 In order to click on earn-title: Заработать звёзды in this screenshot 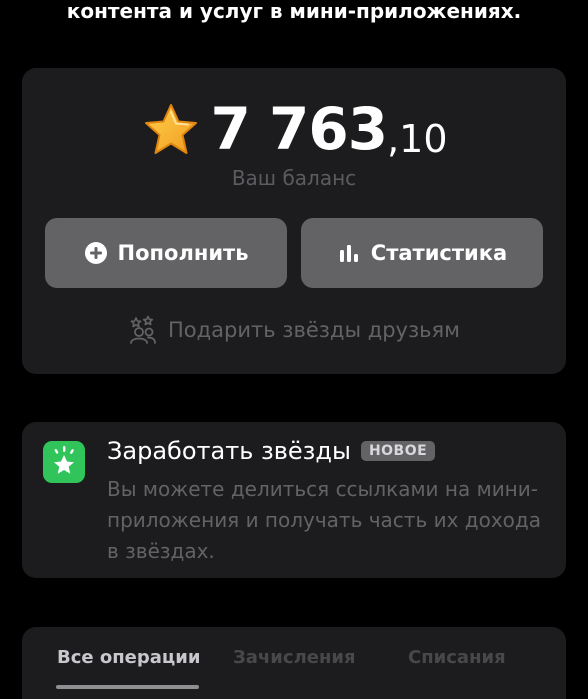, I will do `click(229, 451)`.